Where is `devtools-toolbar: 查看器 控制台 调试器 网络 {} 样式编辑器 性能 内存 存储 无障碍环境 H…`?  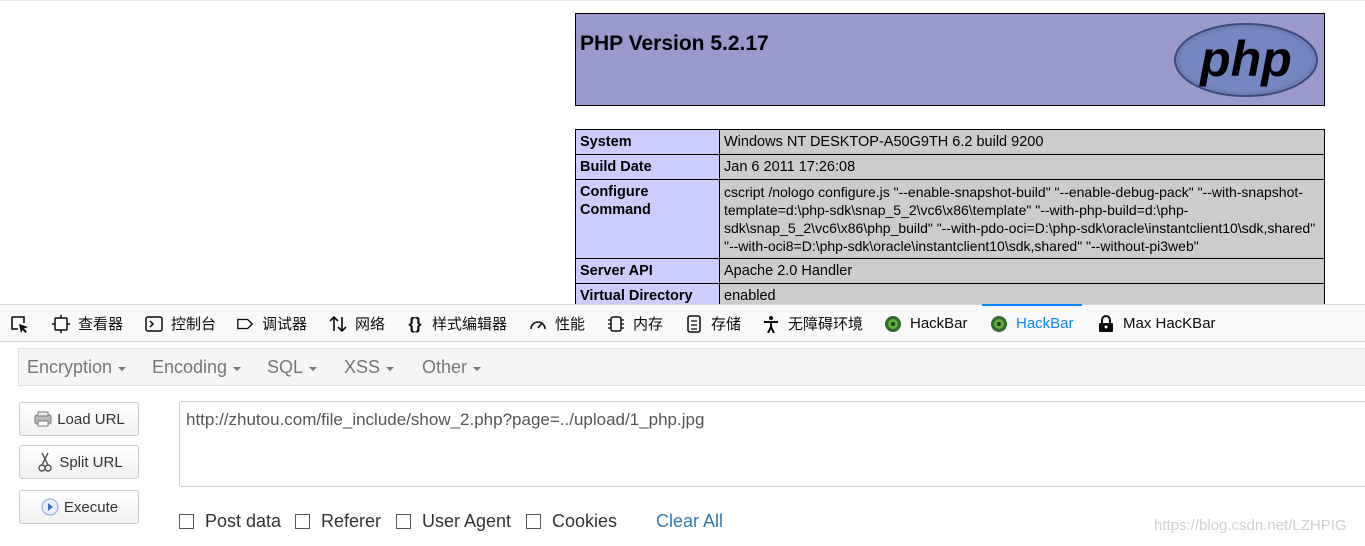 devtools-toolbar: 查看器 控制台 调试器 网络 {} 样式编辑器 性能 内存 存储 无障碍环境 H… is located at coordinates (682, 323).